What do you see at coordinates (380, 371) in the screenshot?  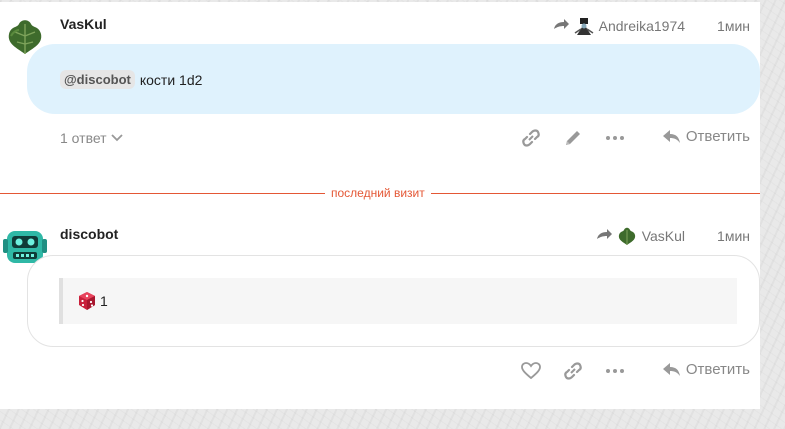 I see `post-actions: Ответить` at bounding box center [380, 371].